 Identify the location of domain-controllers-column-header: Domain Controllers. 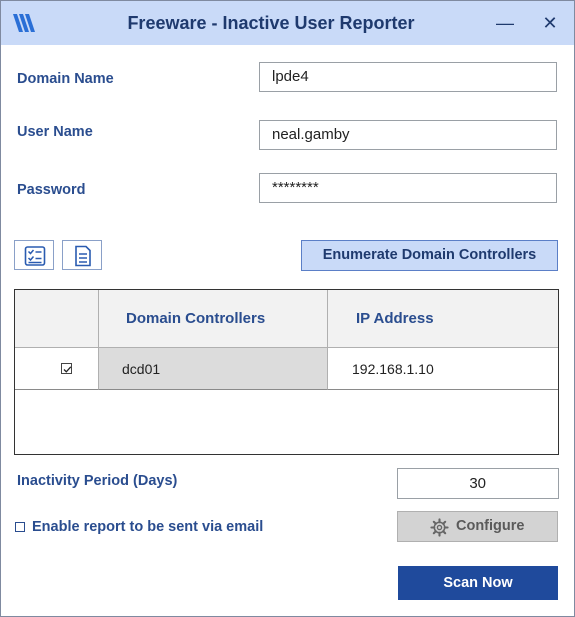
(213, 319).